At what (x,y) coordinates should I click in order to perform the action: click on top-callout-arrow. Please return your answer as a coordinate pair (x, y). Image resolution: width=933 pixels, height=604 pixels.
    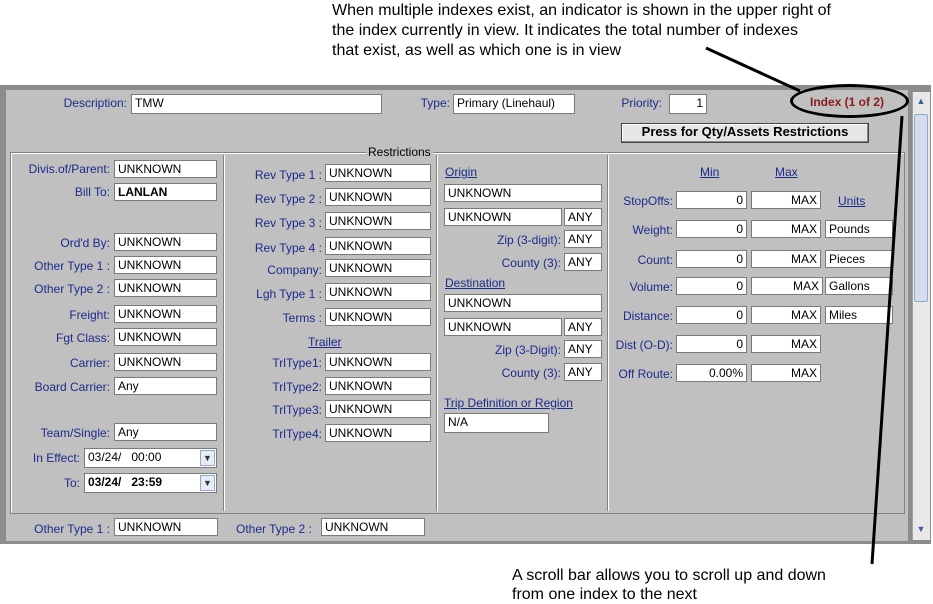
    Looking at the image, I should click on (753, 69).